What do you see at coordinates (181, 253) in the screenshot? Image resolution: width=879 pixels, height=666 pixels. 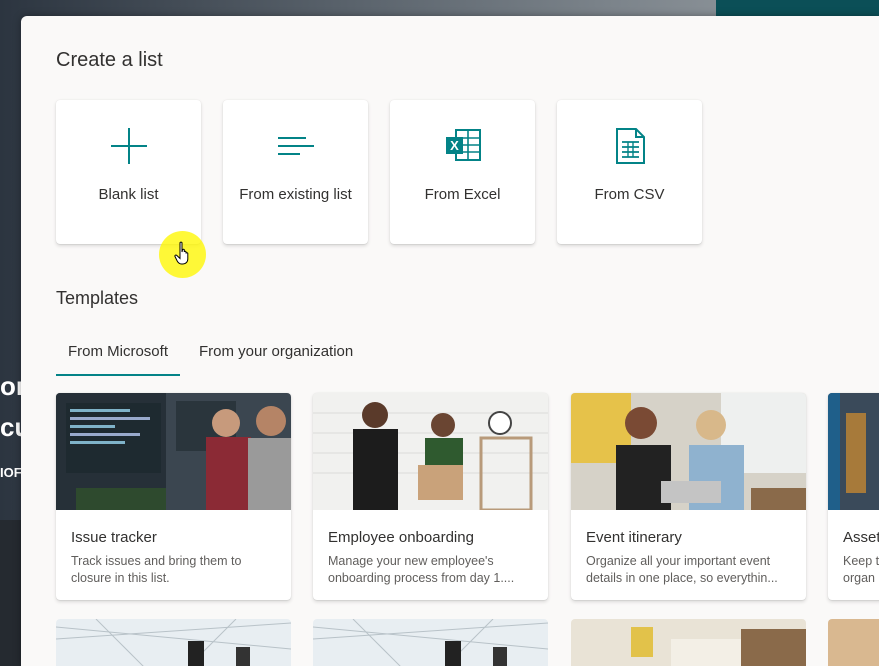 I see `hand-pointer-icon` at bounding box center [181, 253].